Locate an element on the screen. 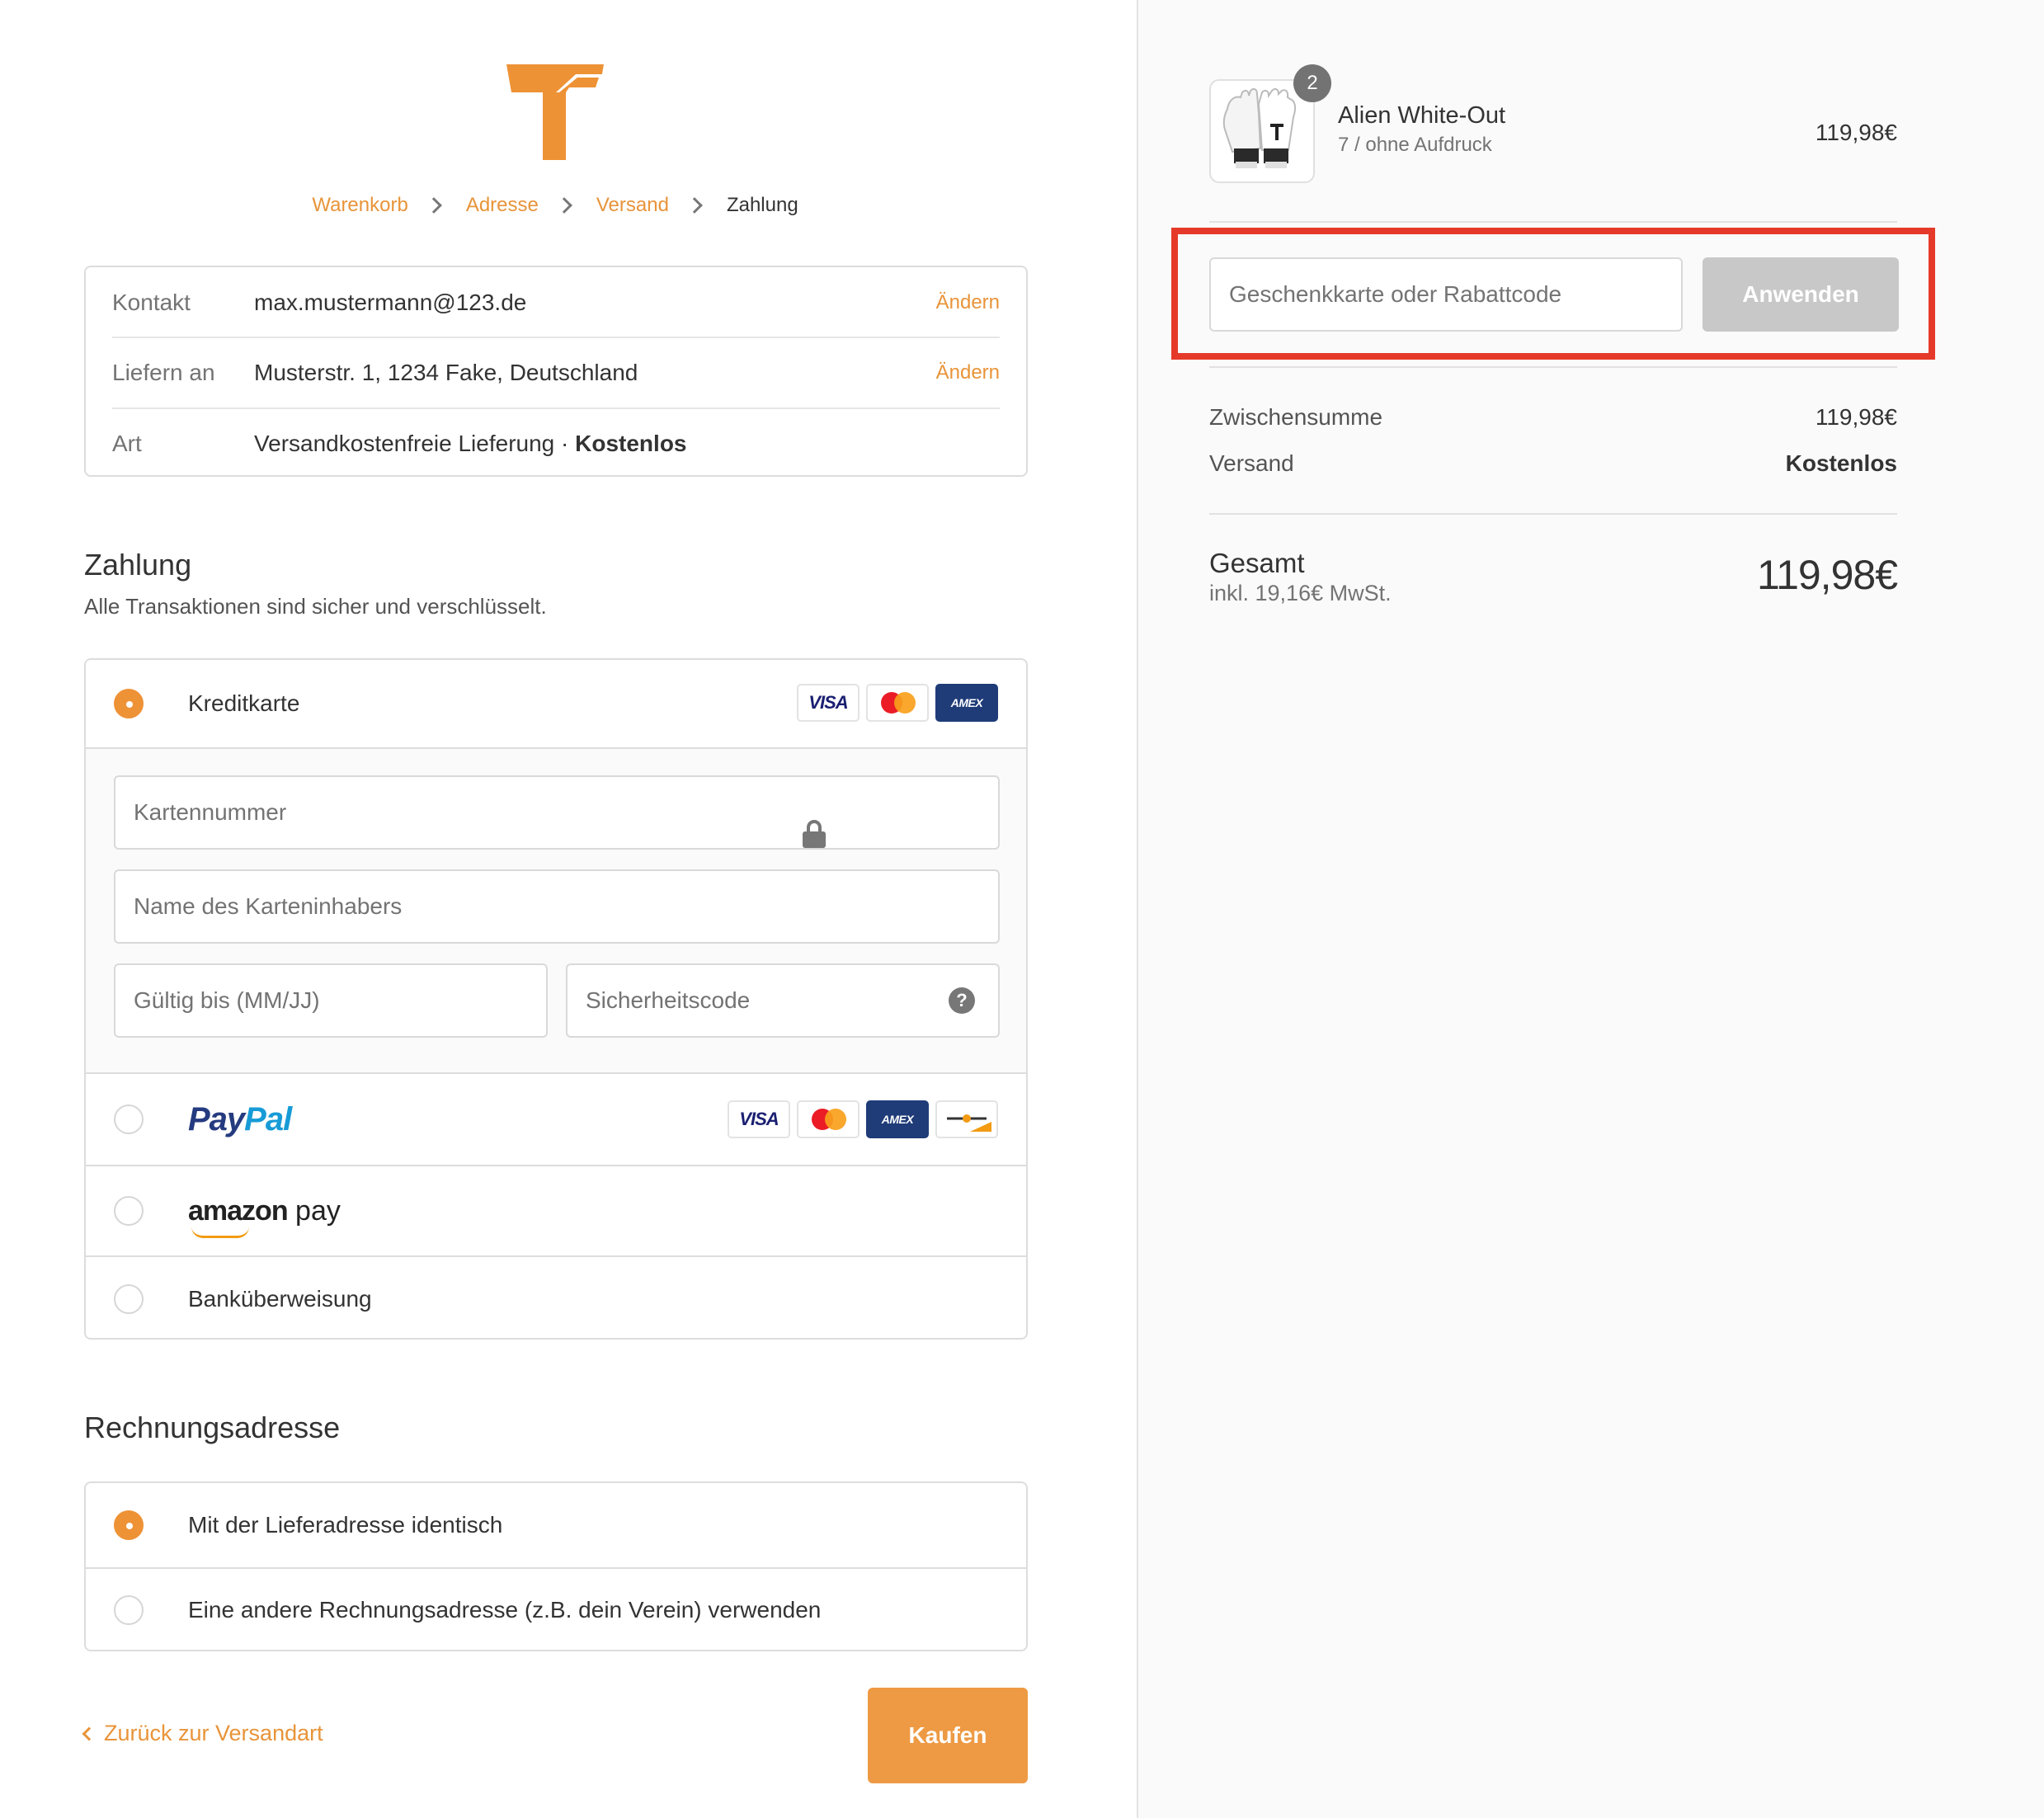 The width and height of the screenshot is (2044, 1818). subtotal-value: 119,98€ is located at coordinates (1856, 417).